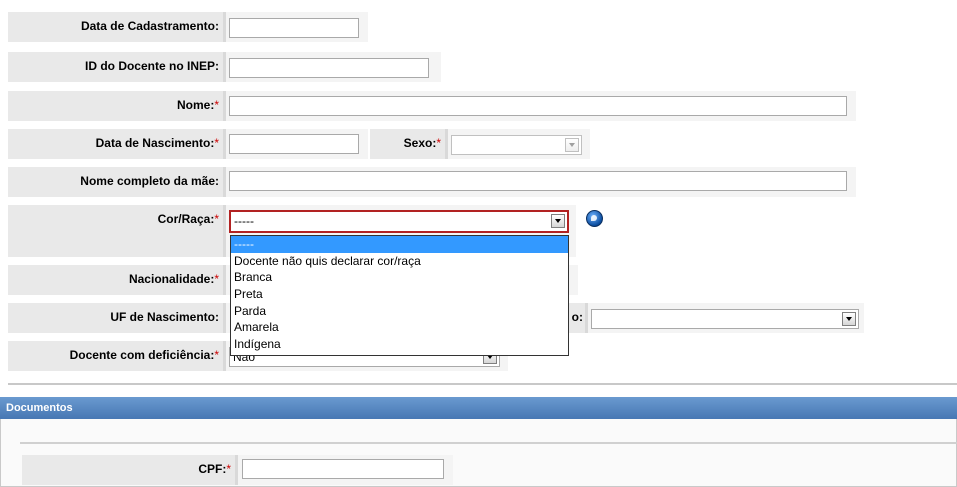  What do you see at coordinates (399, 311) in the screenshot?
I see `dropdown-option: Parda` at bounding box center [399, 311].